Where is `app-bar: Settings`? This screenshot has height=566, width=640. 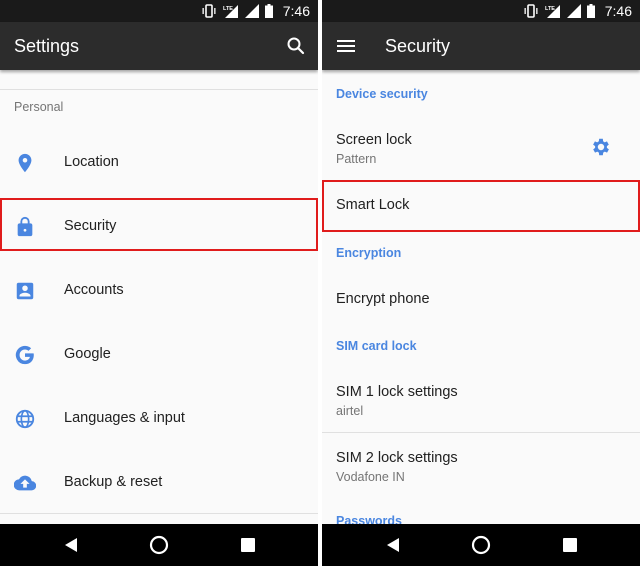
app-bar: Settings is located at coordinates (159, 46).